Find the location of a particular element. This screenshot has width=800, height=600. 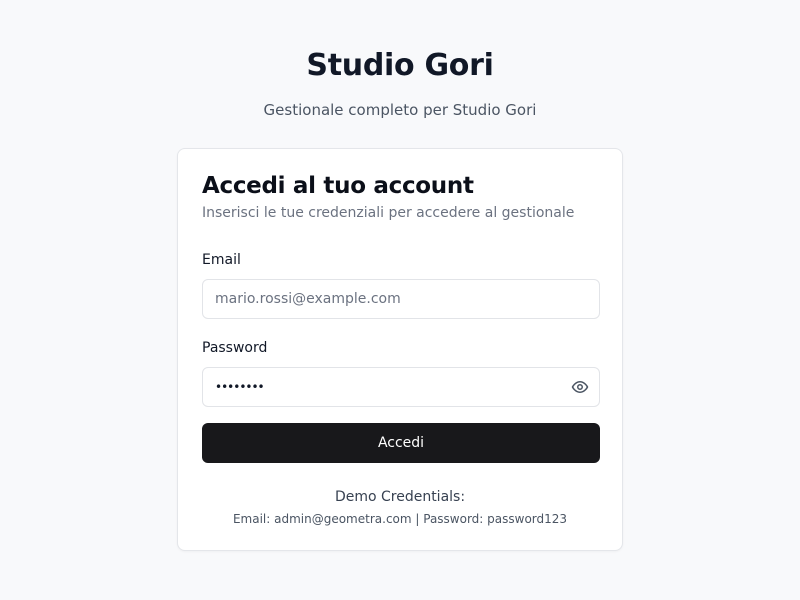

app-subtitle: Gestionale completo per Studio Gori is located at coordinates (400, 110).